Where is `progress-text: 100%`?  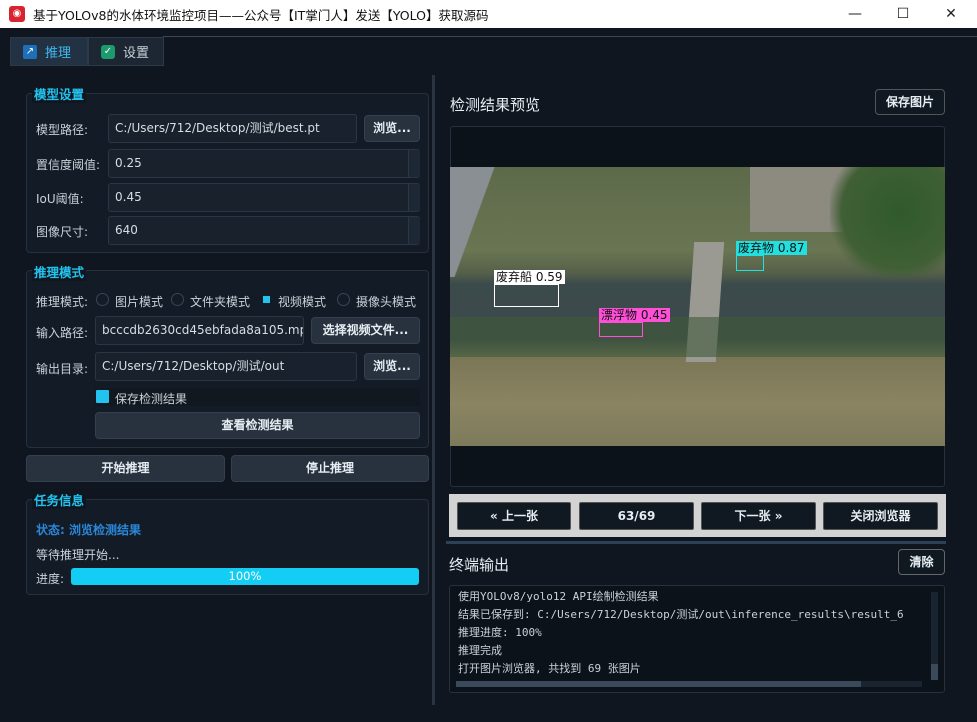
progress-text: 100% is located at coordinates (245, 576).